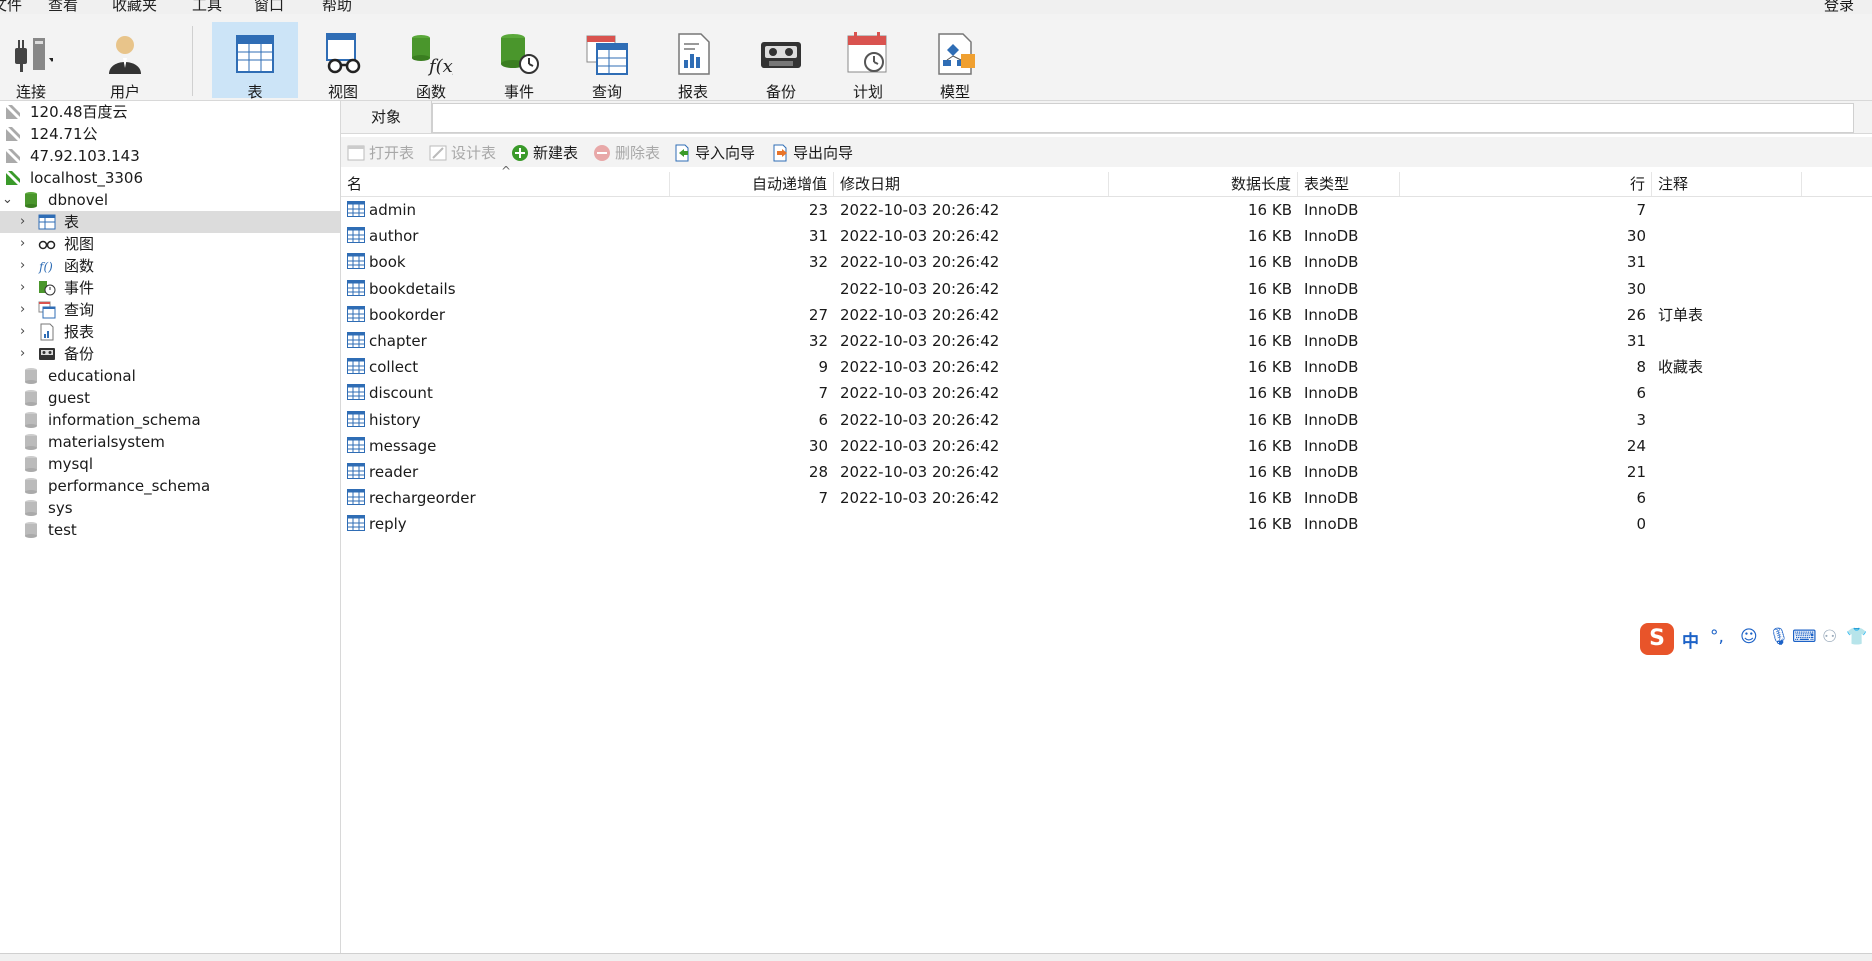 This screenshot has height=961, width=1872. What do you see at coordinates (955, 61) in the screenshot?
I see `model-button: 模型` at bounding box center [955, 61].